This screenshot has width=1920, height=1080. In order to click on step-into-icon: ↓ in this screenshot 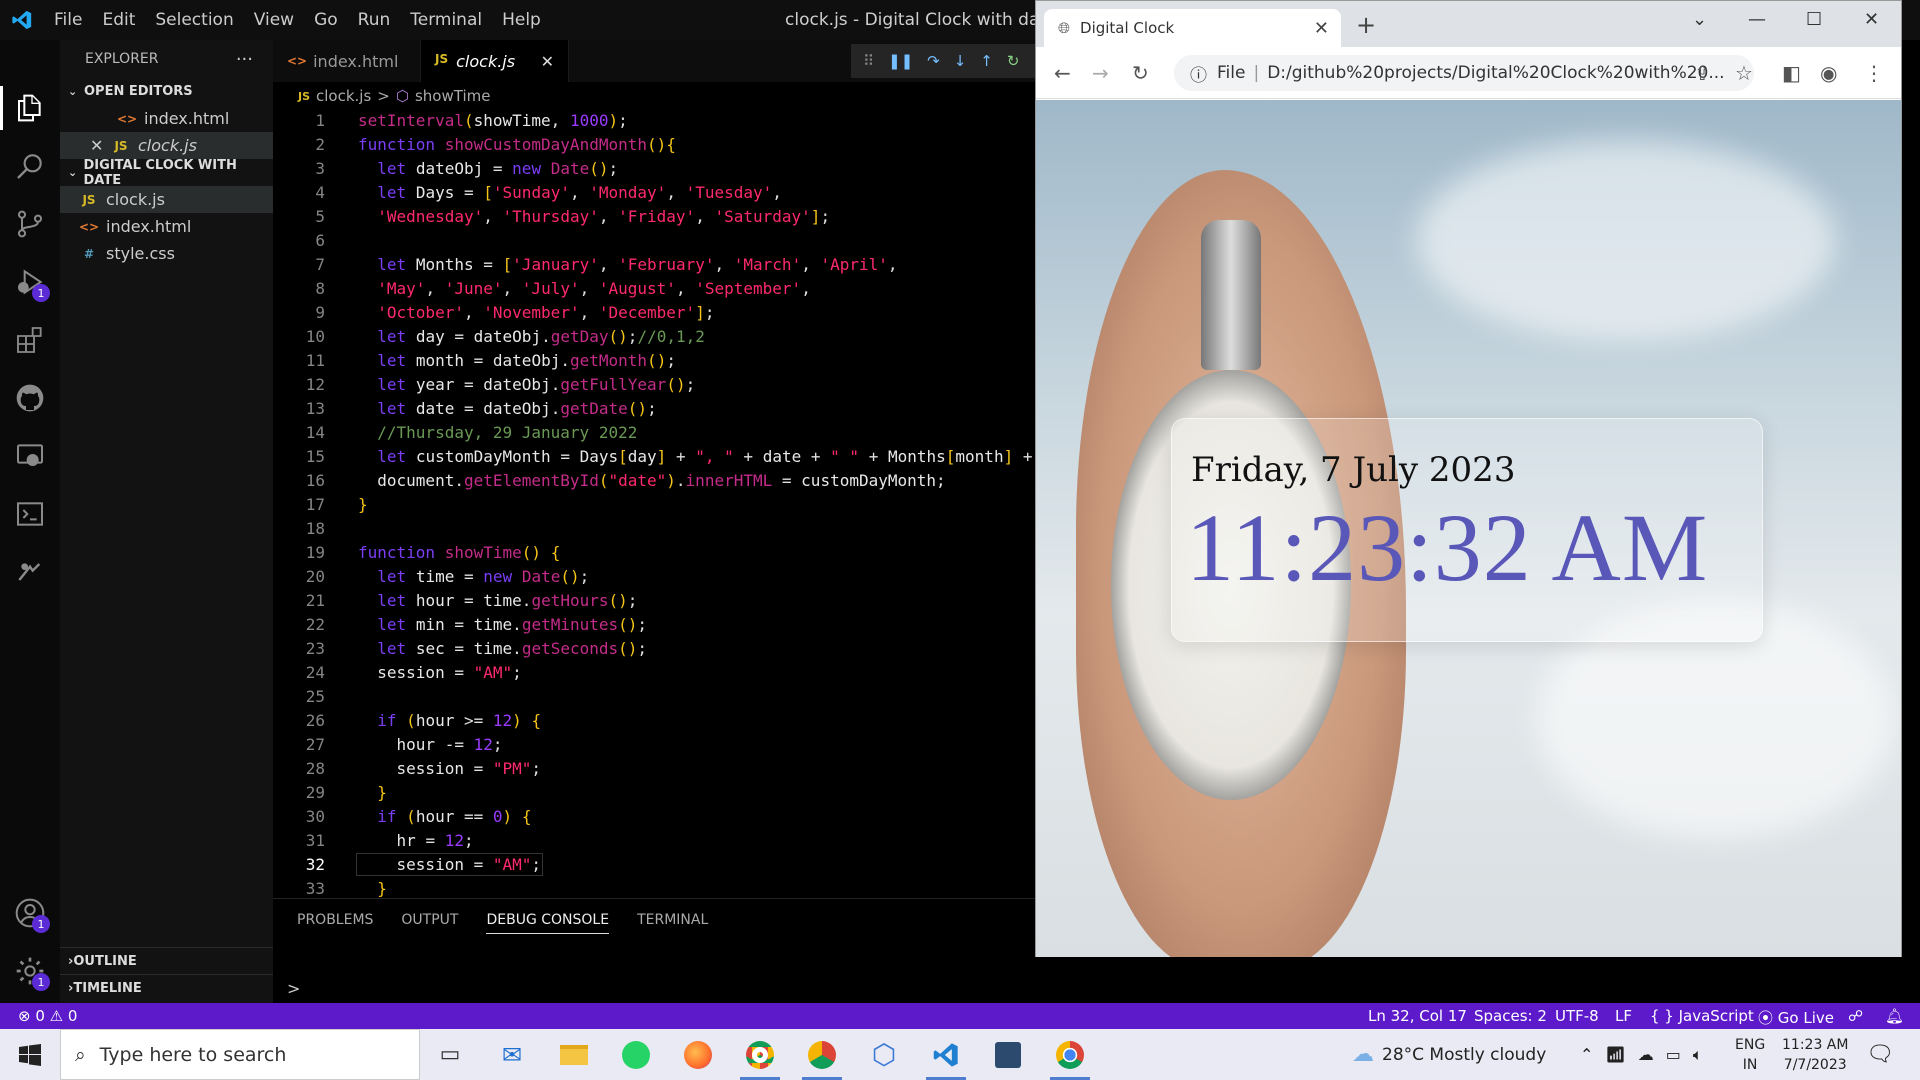, I will do `click(960, 61)`.